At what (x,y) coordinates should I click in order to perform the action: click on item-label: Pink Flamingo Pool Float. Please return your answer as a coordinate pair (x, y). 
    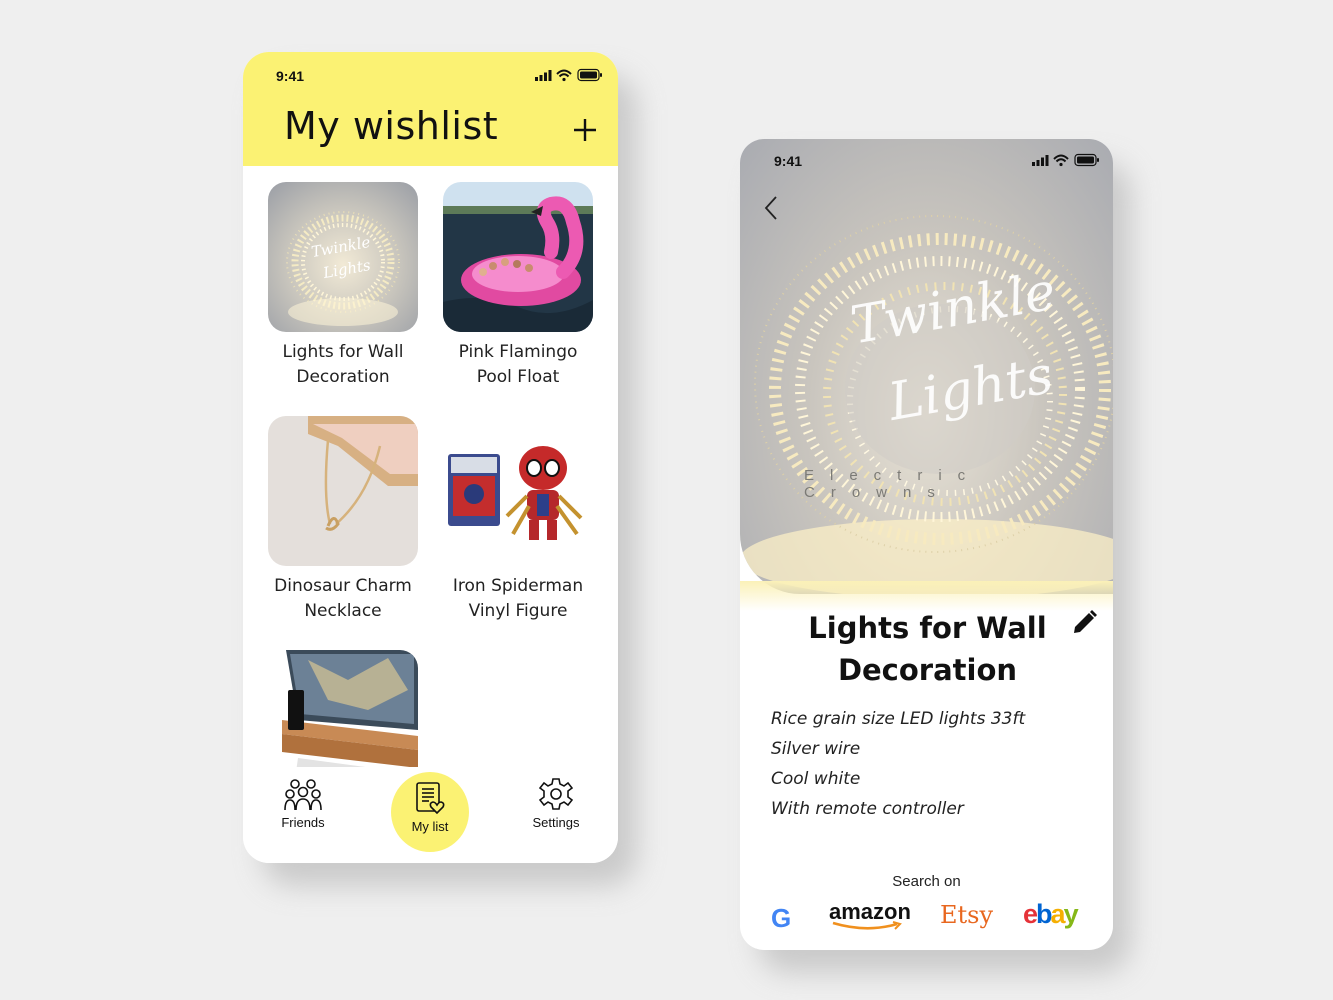
    Looking at the image, I should click on (518, 364).